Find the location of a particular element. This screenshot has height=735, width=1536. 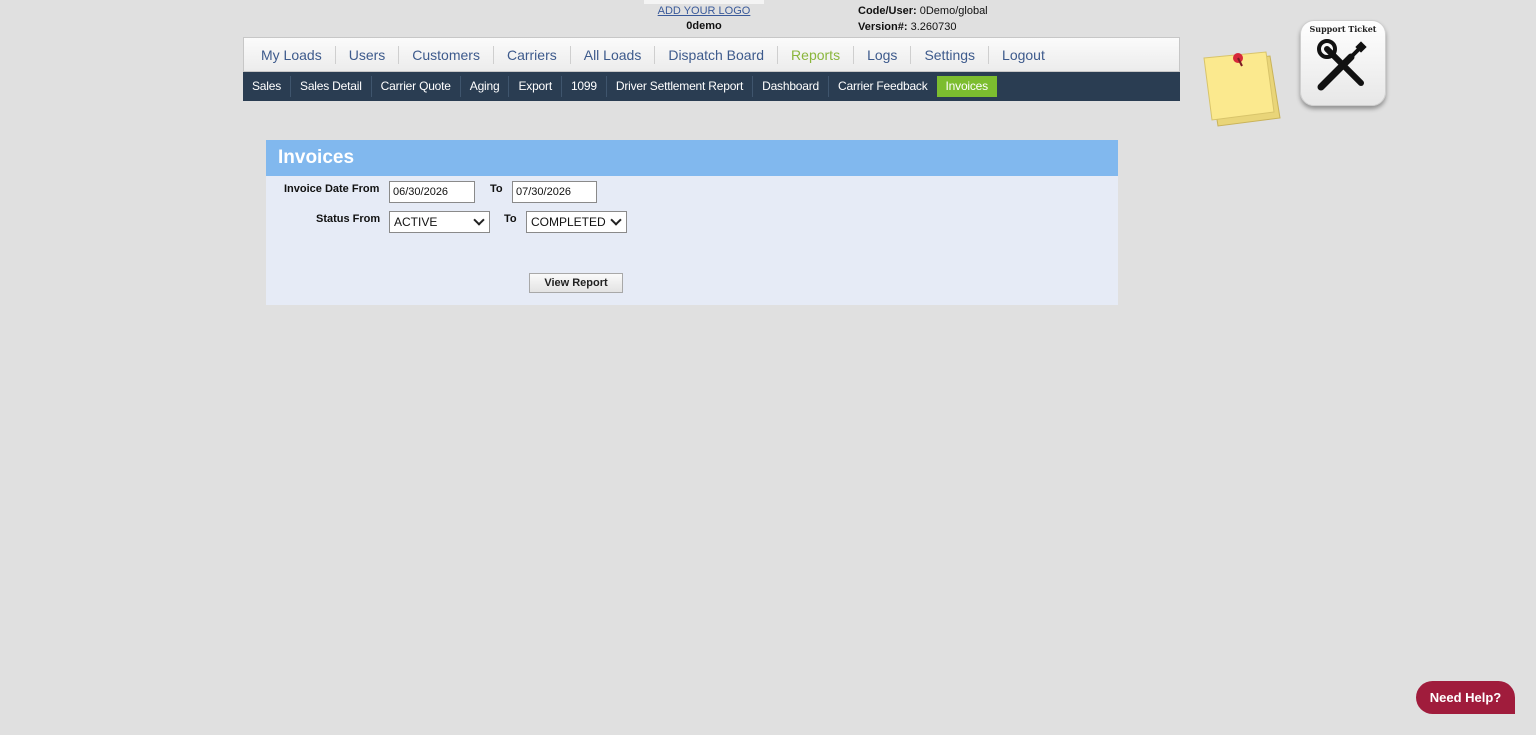

code-user-label: Code/User: is located at coordinates (887, 11).